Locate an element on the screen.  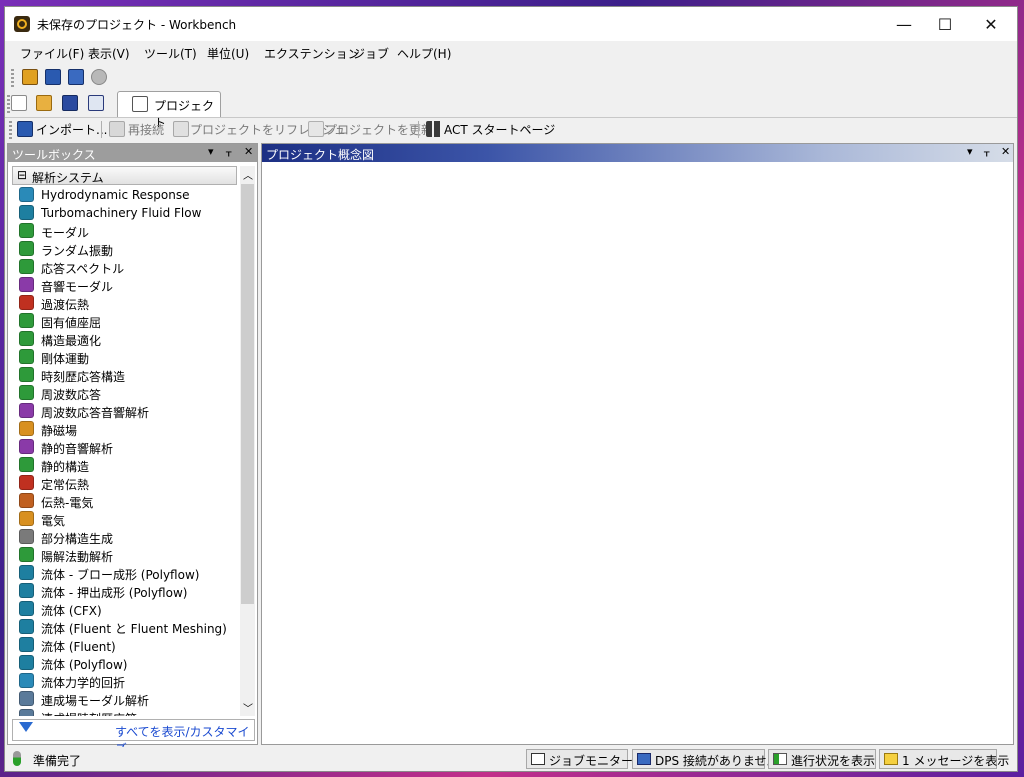
static-structural-icon is located at coordinates (26, 464).